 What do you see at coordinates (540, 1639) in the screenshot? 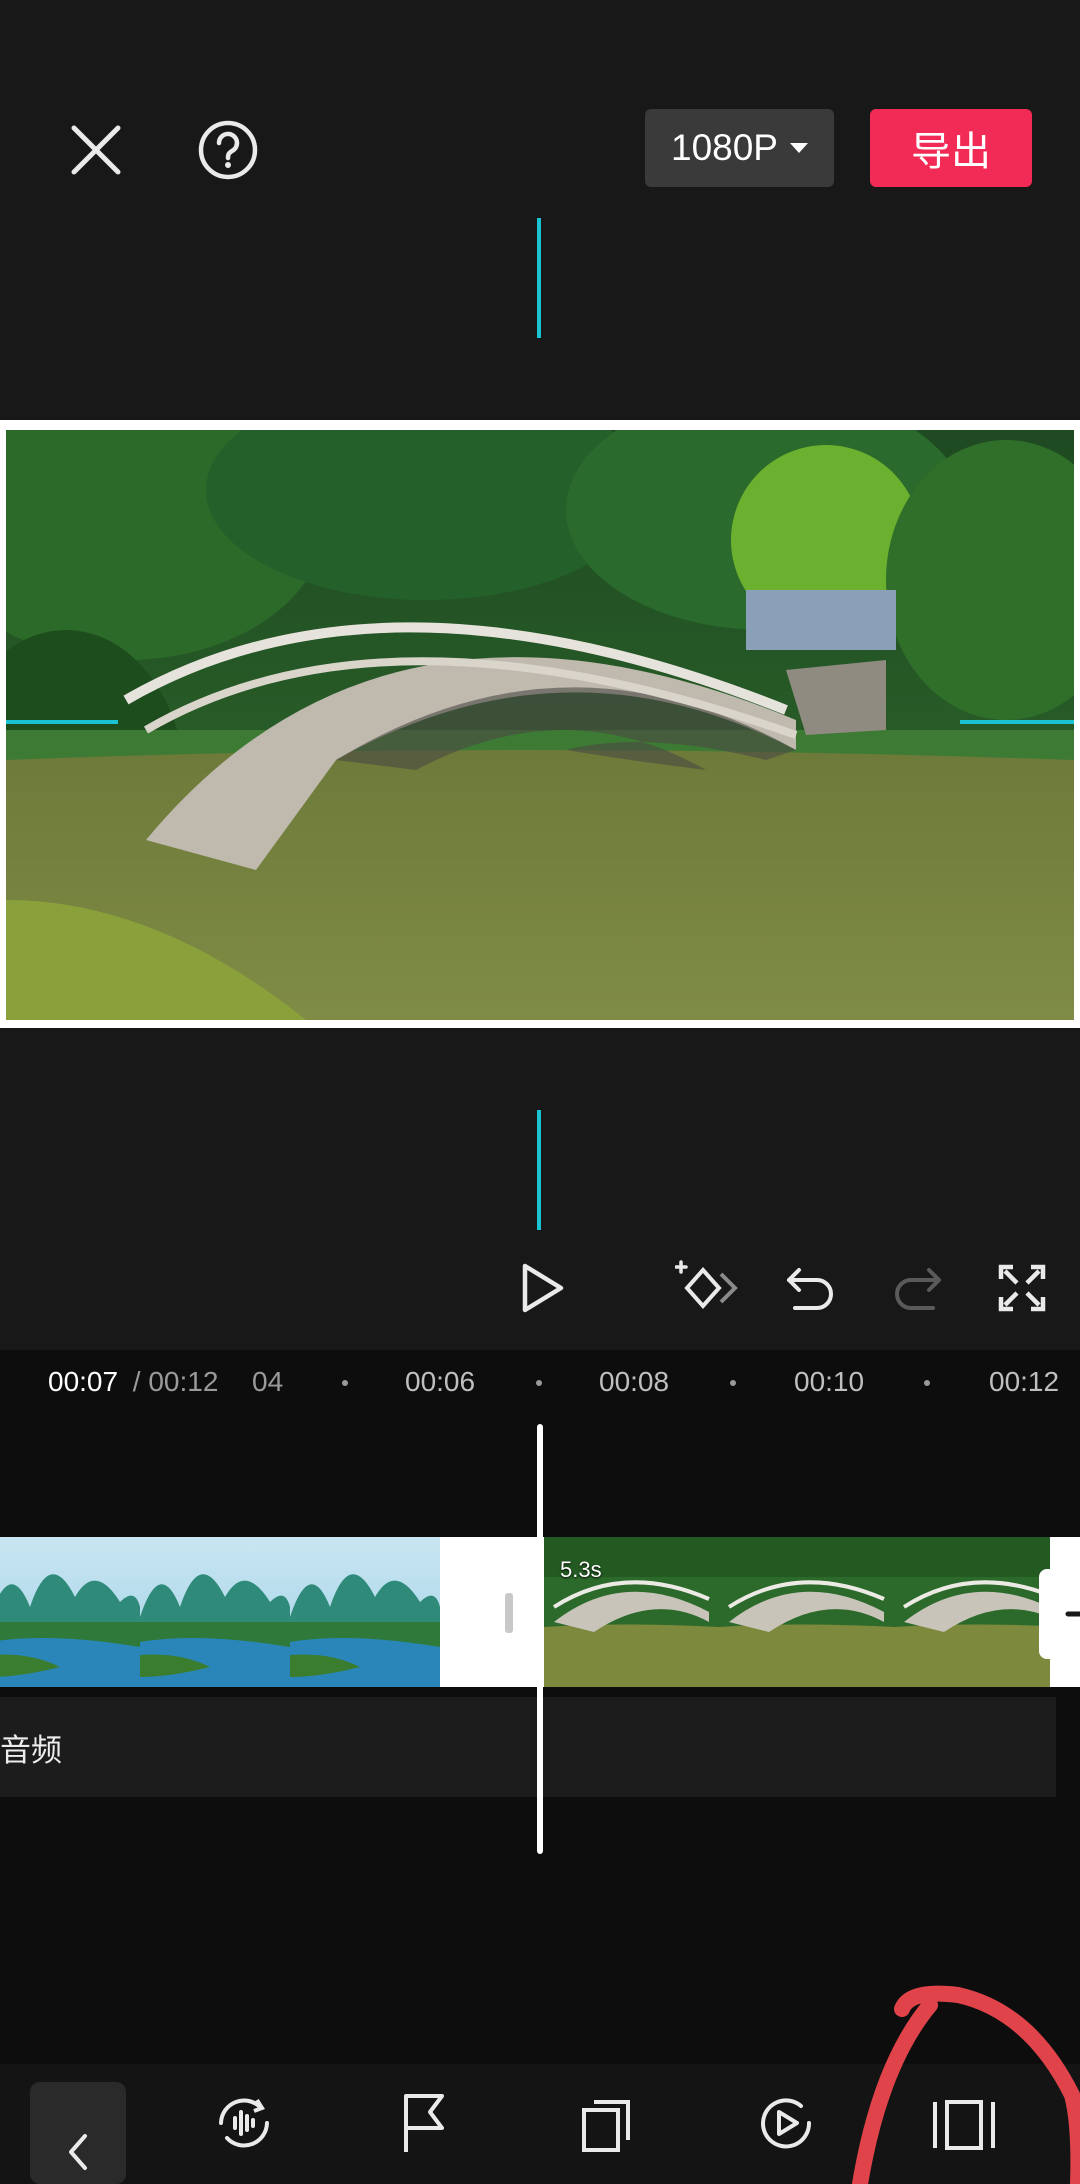
I see `playhead` at bounding box center [540, 1639].